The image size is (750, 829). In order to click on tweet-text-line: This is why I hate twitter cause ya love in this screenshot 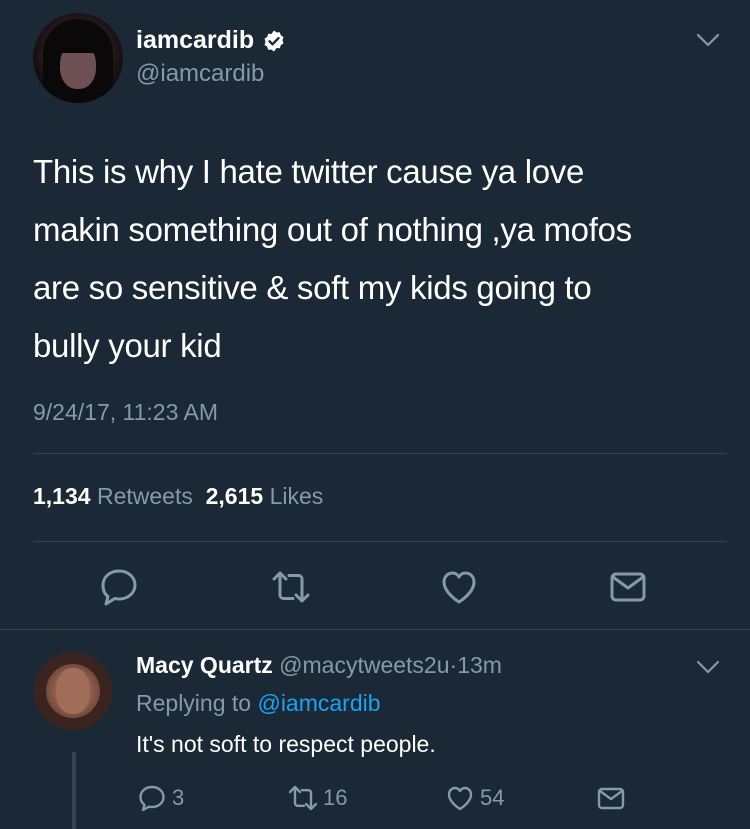, I will do `click(309, 171)`.